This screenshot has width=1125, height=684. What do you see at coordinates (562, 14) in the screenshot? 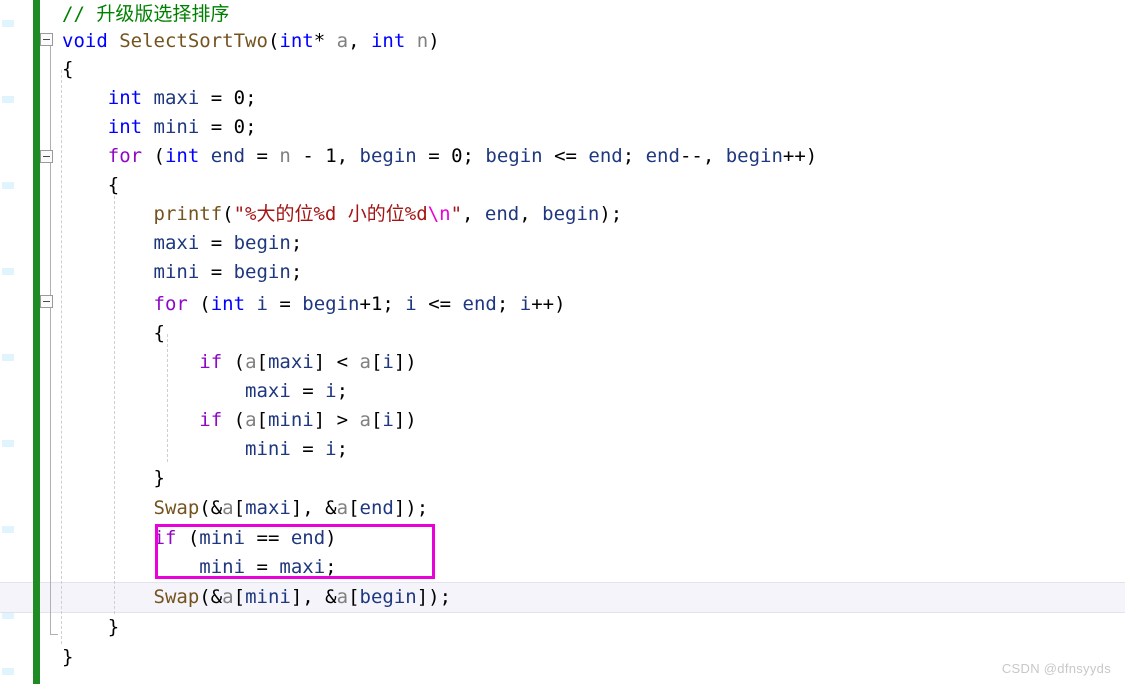
I see `code-line: // 升级版选择排序` at bounding box center [562, 14].